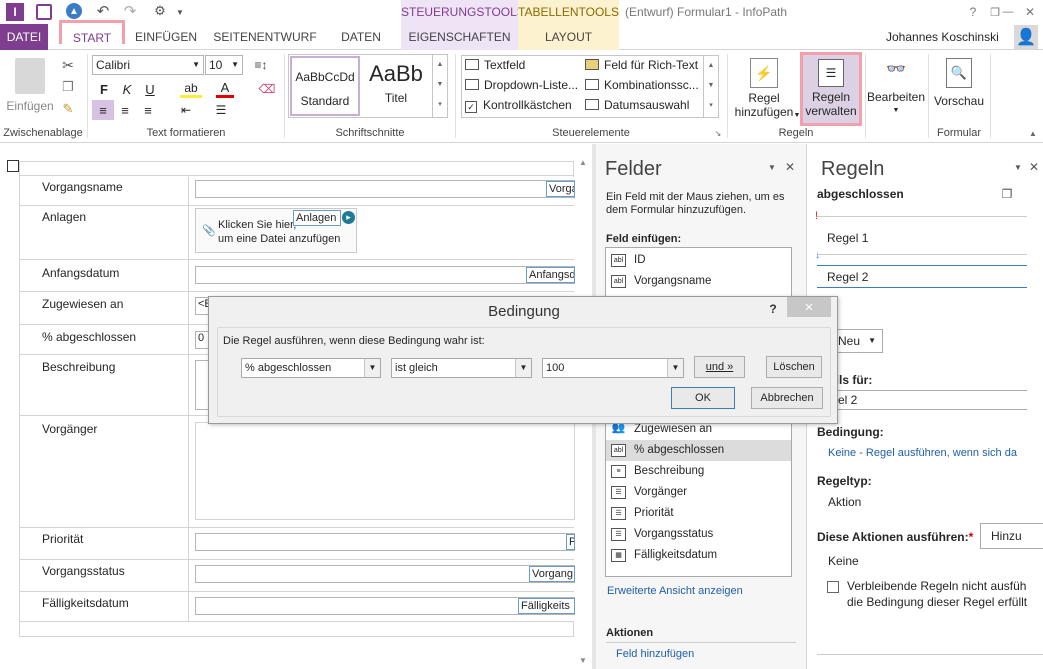 The height and width of the screenshot is (669, 1043). What do you see at coordinates (150, 89) in the screenshot?
I see `underline-button: U` at bounding box center [150, 89].